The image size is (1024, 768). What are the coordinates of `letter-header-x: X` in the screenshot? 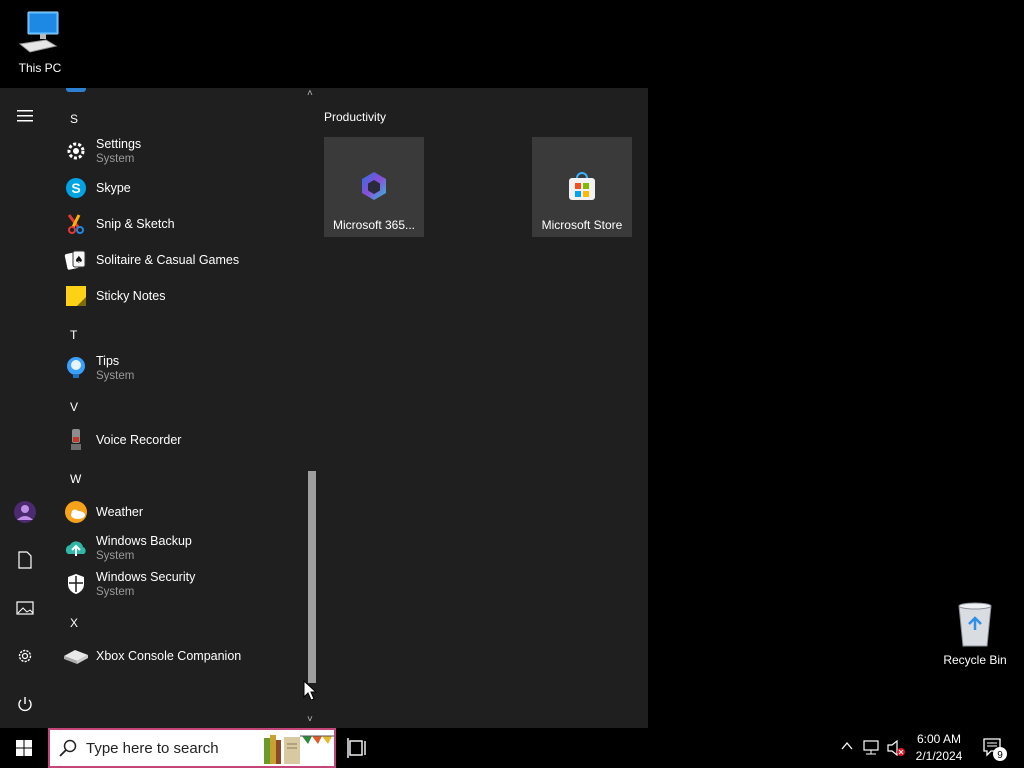 It's located at (74, 623).